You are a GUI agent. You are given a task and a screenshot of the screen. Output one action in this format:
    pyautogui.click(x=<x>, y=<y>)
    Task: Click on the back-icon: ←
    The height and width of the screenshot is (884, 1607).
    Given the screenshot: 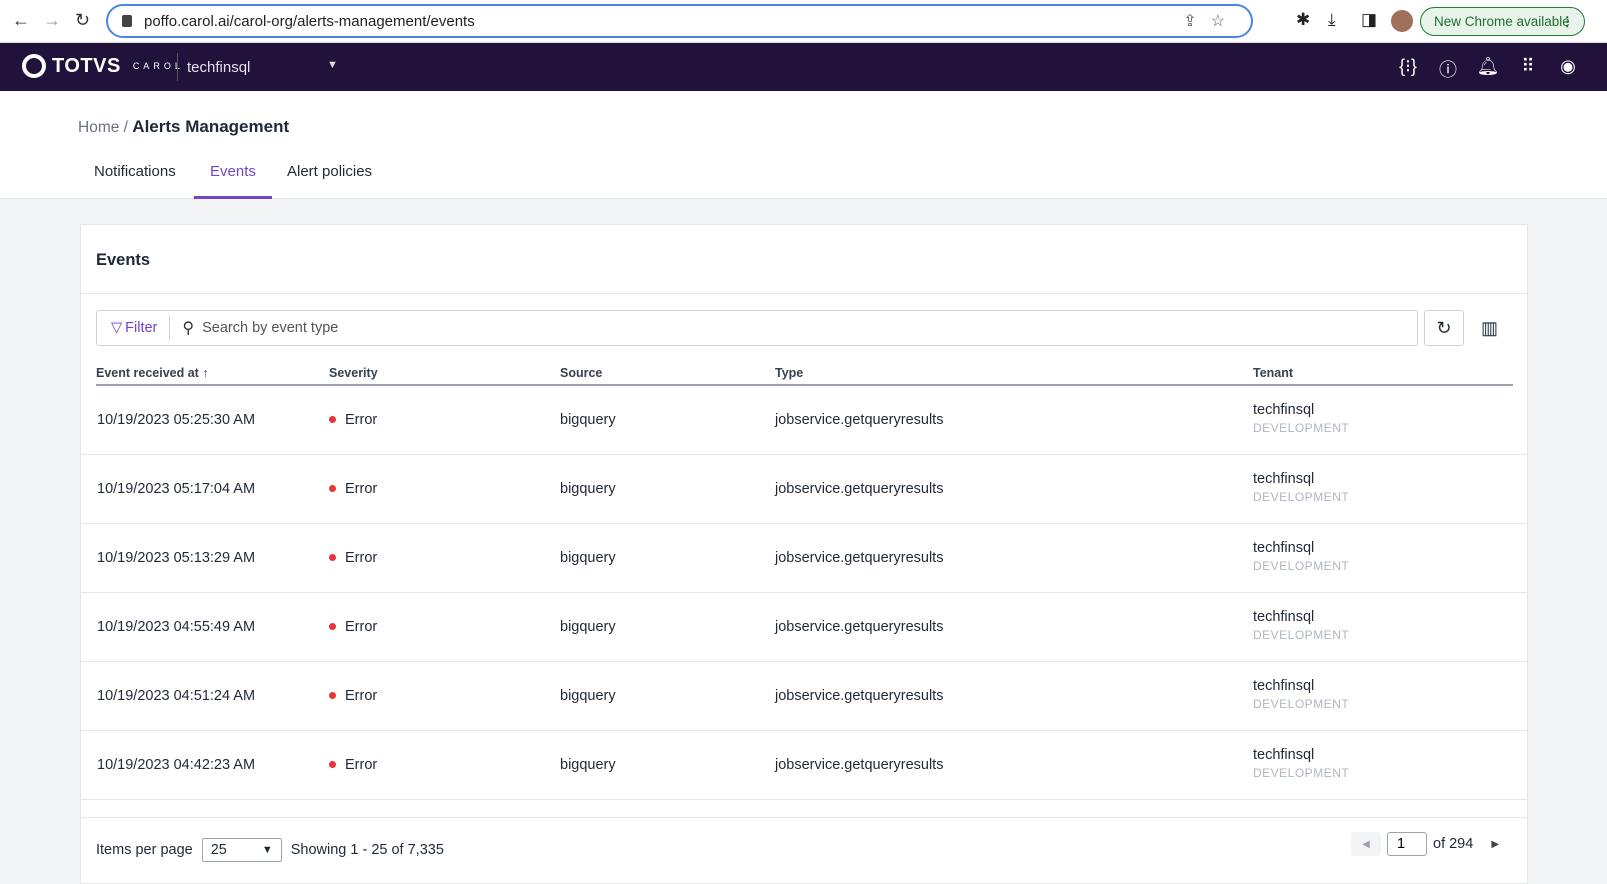 What is the action you would take?
    pyautogui.click(x=21, y=20)
    